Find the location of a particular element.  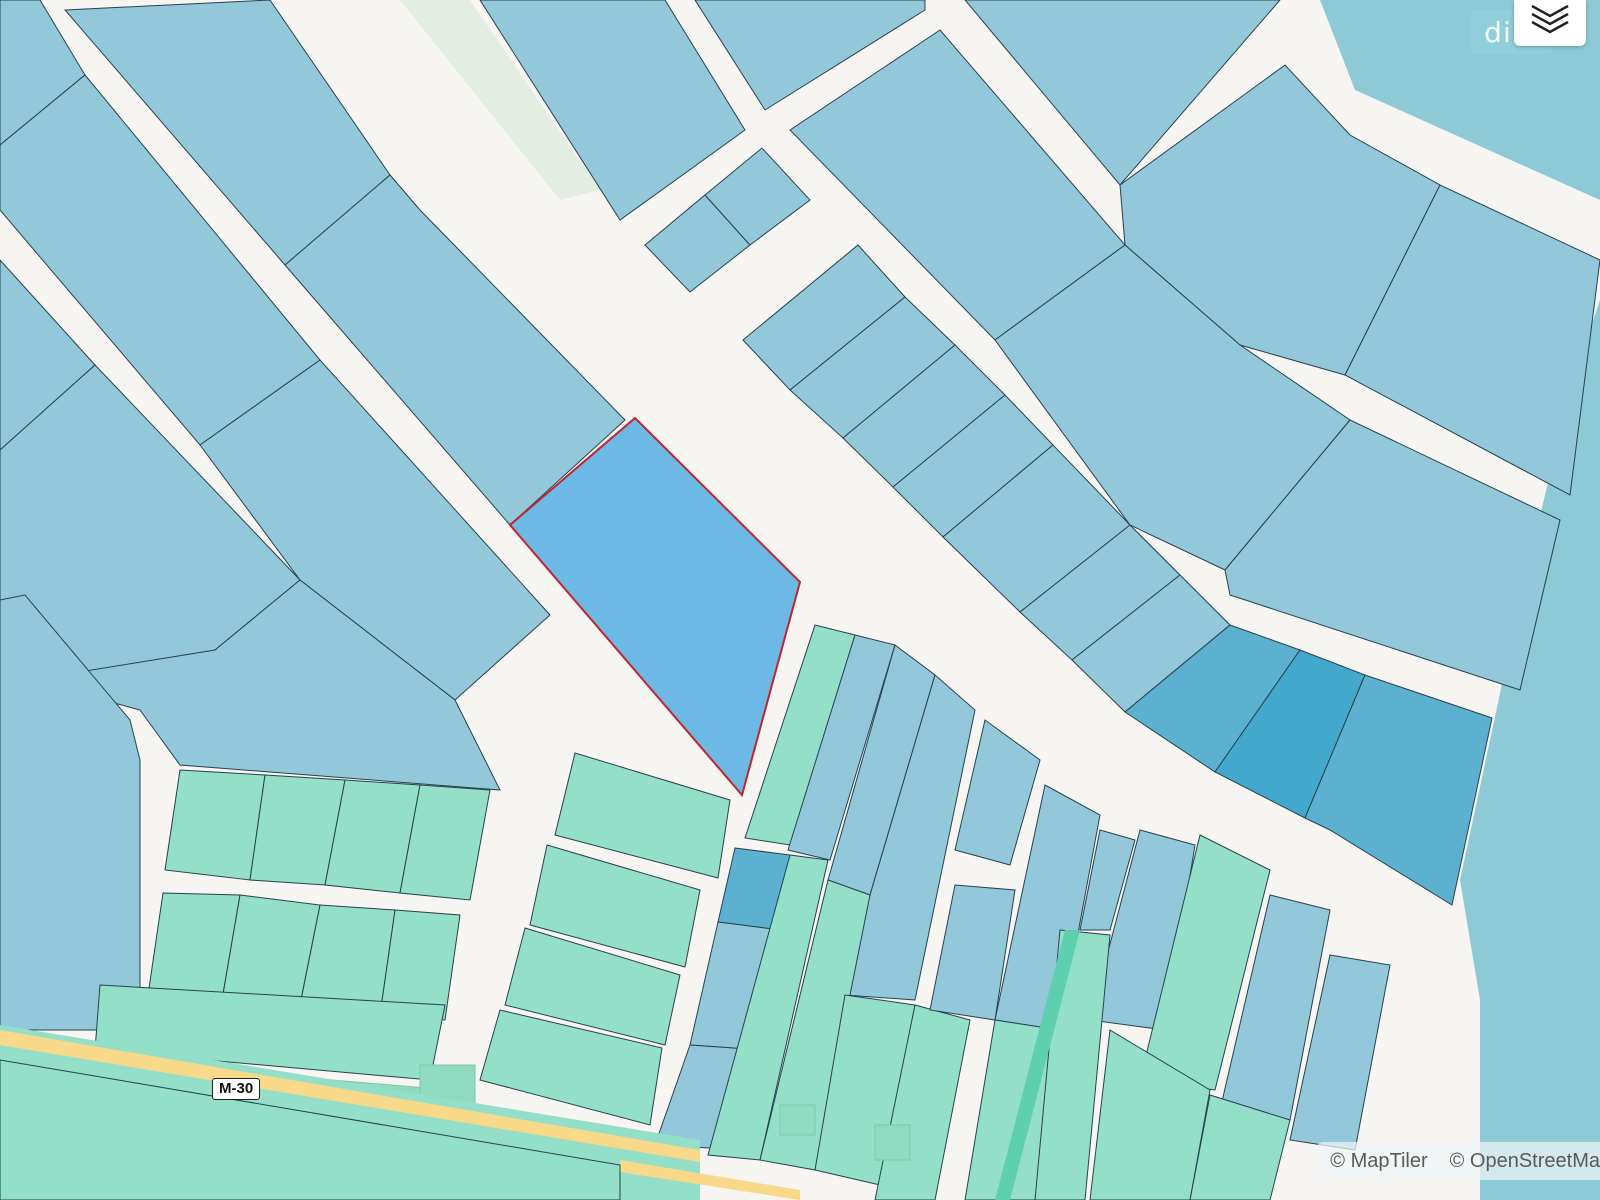

layers-button is located at coordinates (1550, 23).